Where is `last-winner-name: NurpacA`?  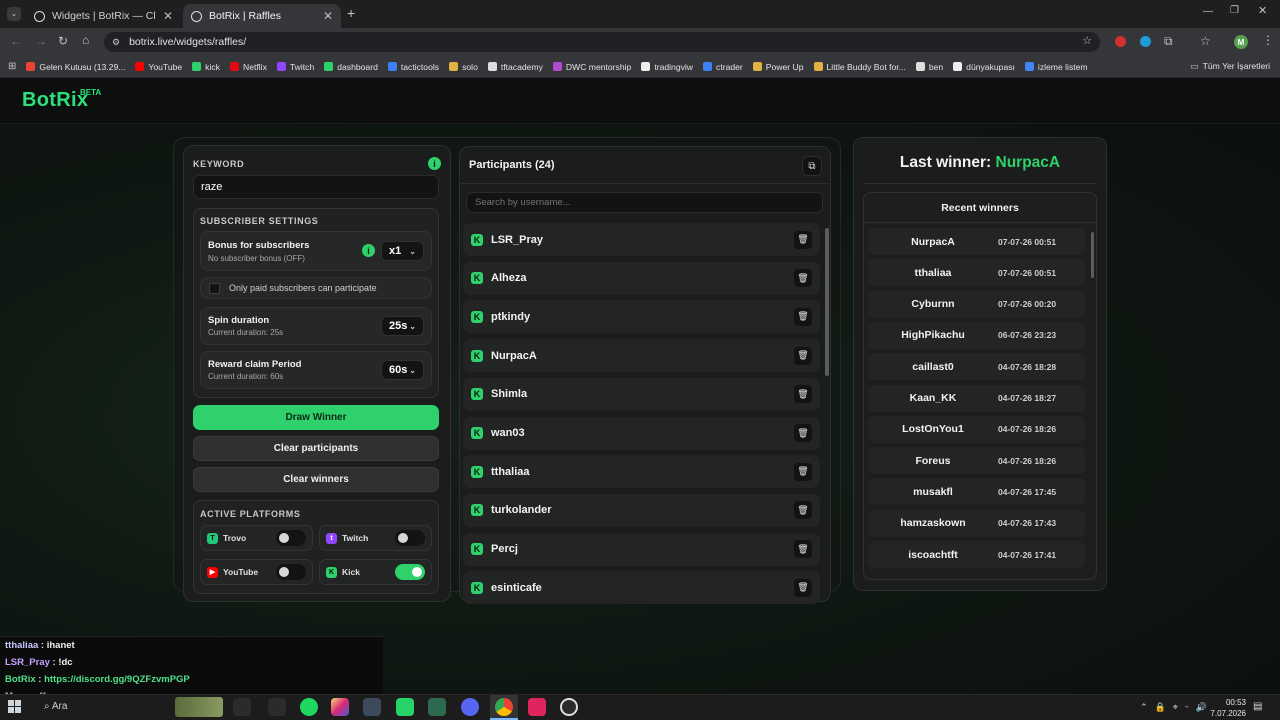 last-winner-name: NurpacA is located at coordinates (1028, 162).